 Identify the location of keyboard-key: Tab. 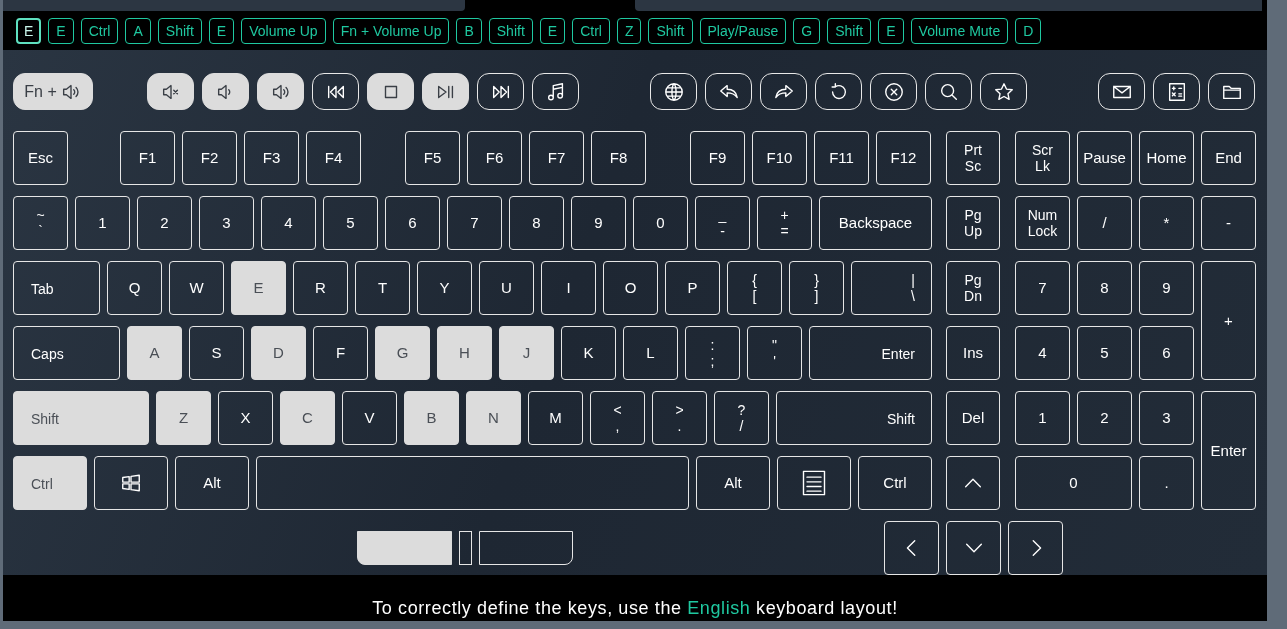
(56, 288).